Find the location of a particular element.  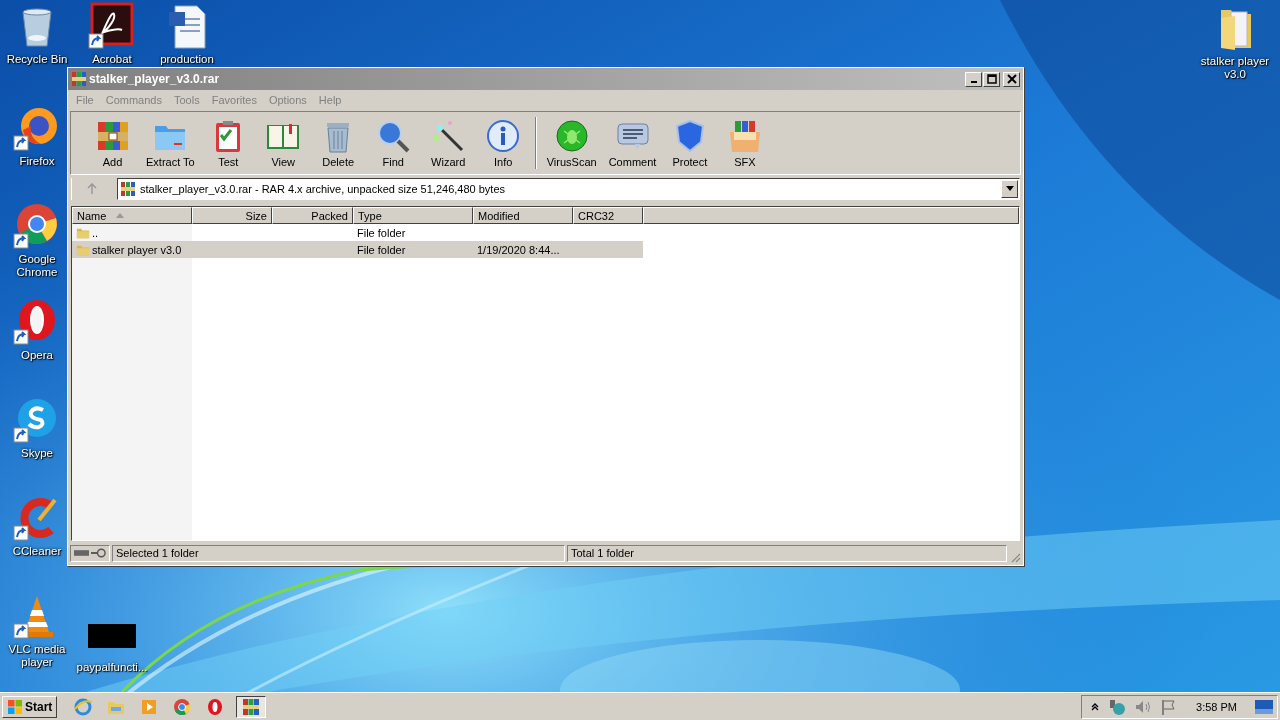

virus-button: VirusScan is located at coordinates (571, 143).